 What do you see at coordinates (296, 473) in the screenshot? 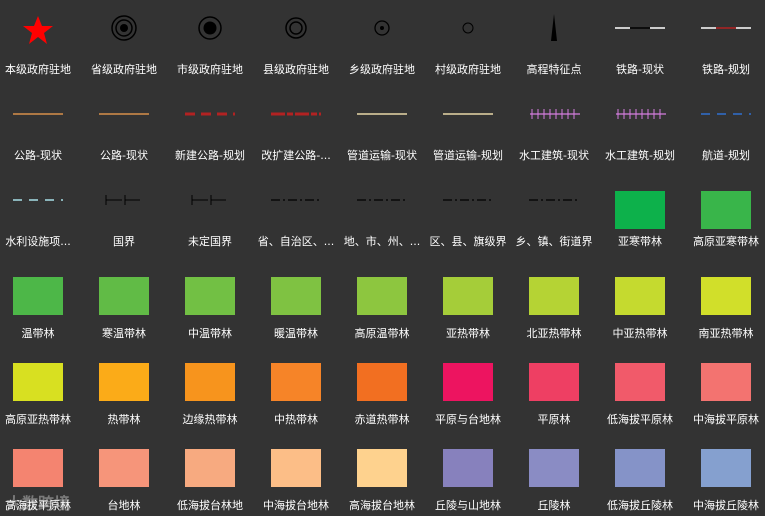
I see `legend-item: 中海拔台地林` at bounding box center [296, 473].